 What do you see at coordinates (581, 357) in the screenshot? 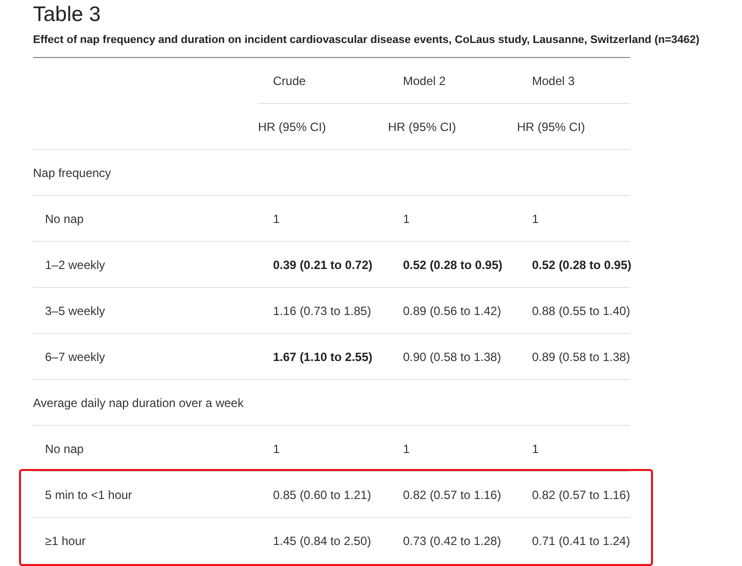
I see `table-cell-text: 0.89 (0.58 to 1.38)` at bounding box center [581, 357].